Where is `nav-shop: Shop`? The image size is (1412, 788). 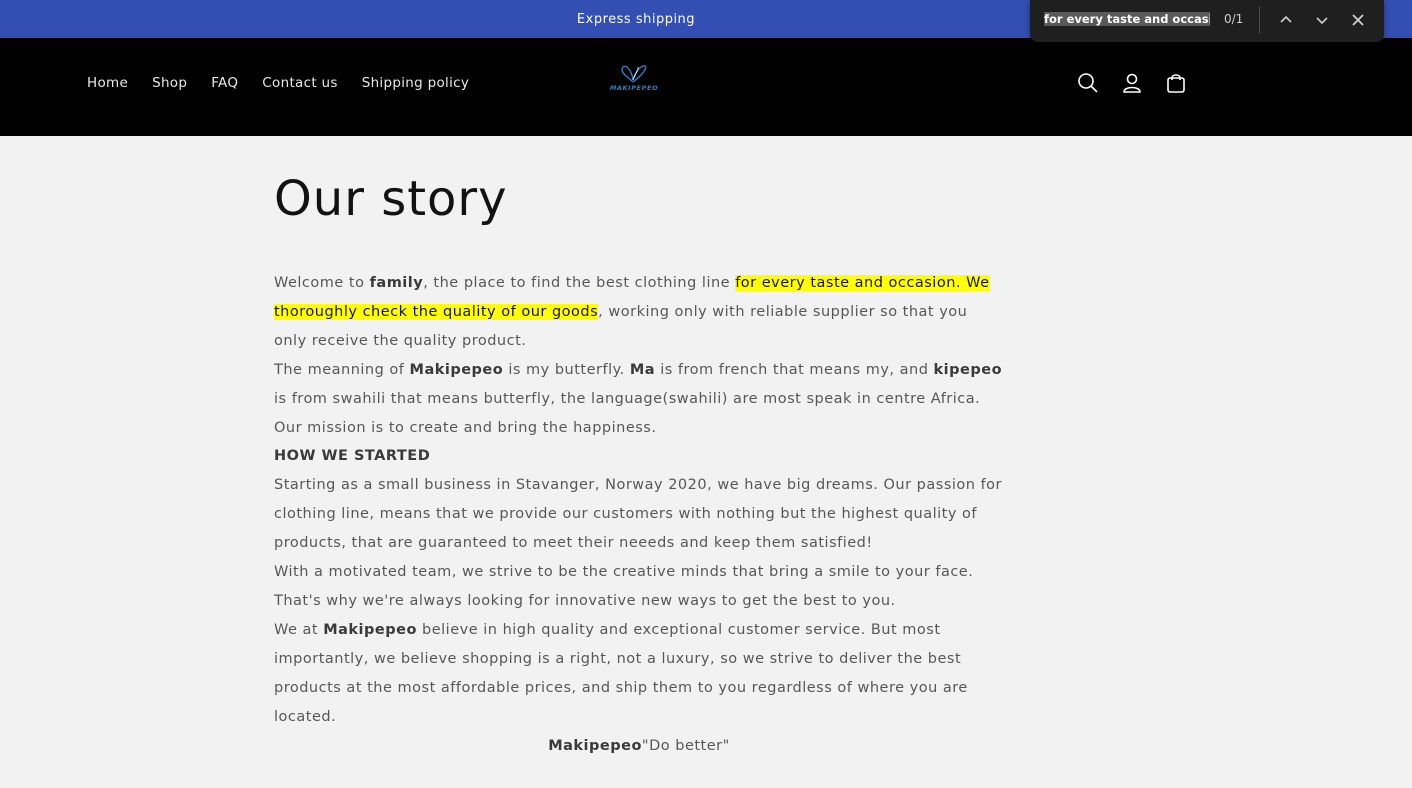
nav-shop: Shop is located at coordinates (169, 83).